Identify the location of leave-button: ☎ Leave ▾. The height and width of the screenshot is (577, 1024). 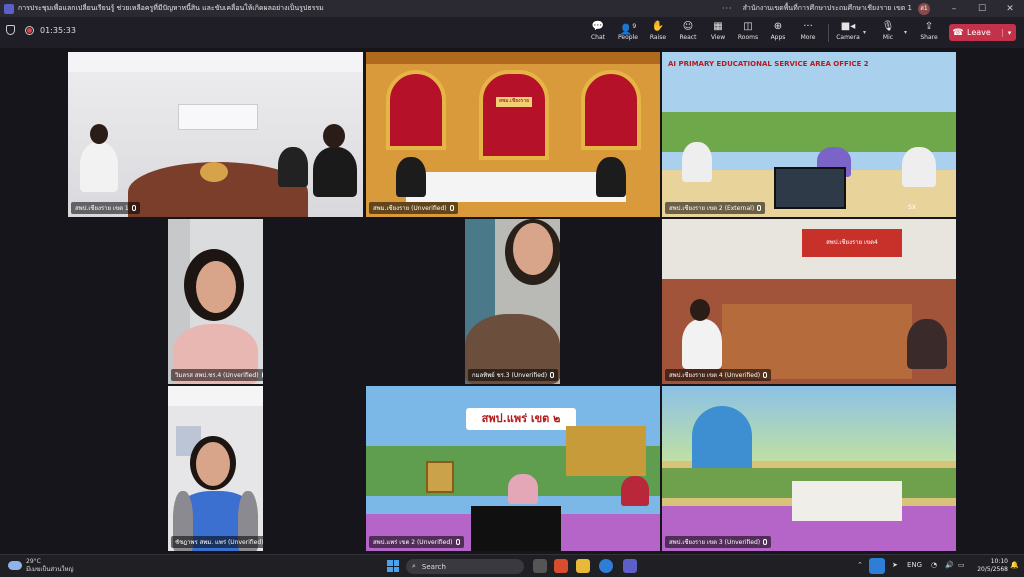
(982, 32).